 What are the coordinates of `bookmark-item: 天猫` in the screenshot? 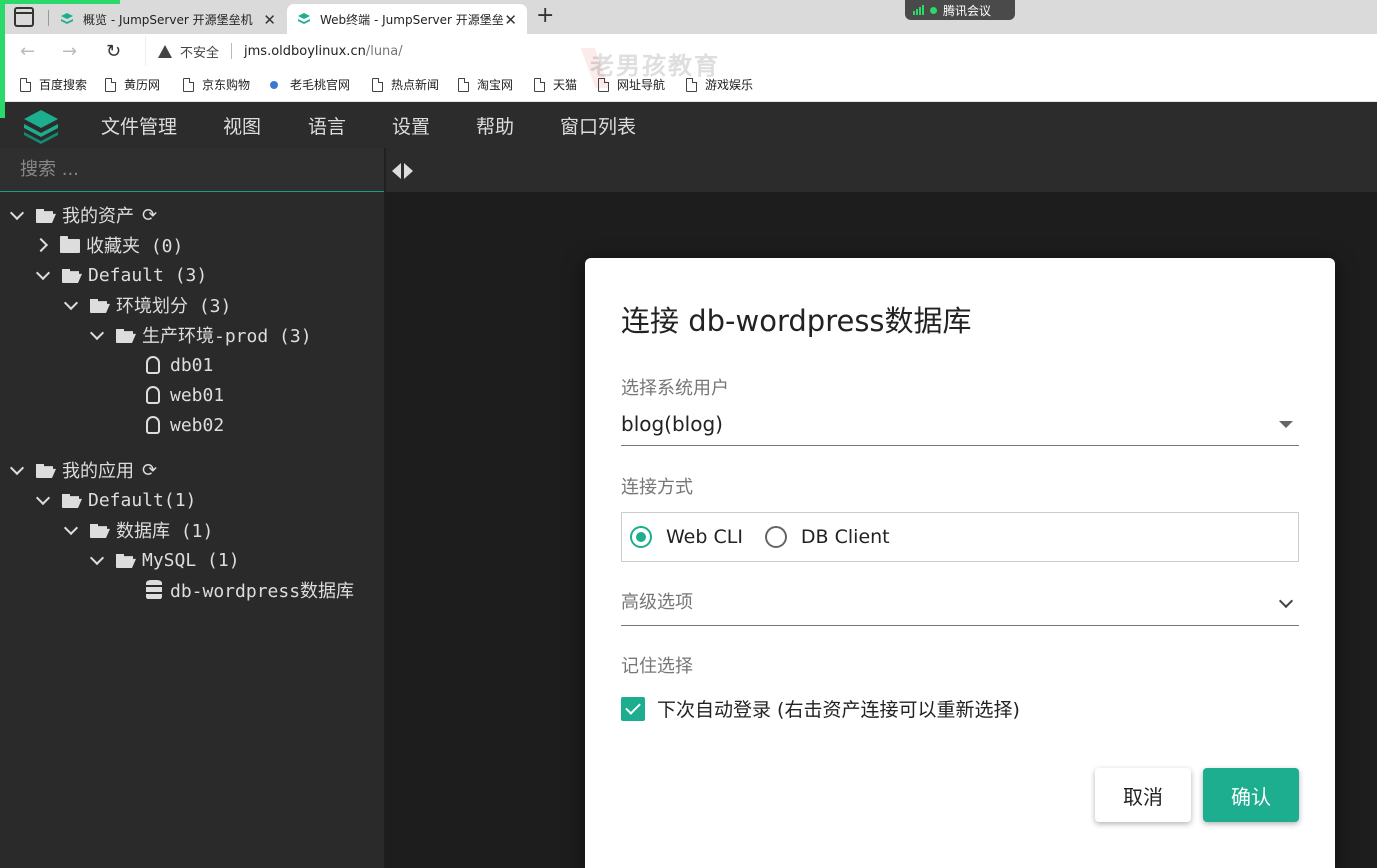 It's located at (555, 84).